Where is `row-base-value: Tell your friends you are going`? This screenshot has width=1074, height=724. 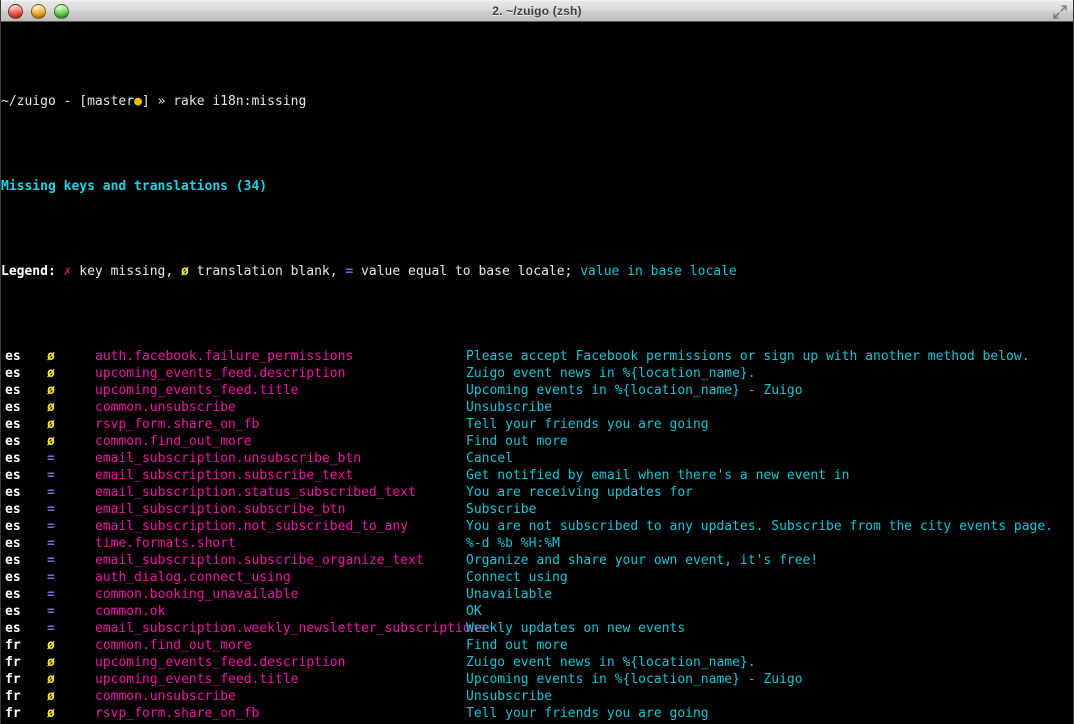
row-base-value: Tell your friends you are going is located at coordinates (587, 424).